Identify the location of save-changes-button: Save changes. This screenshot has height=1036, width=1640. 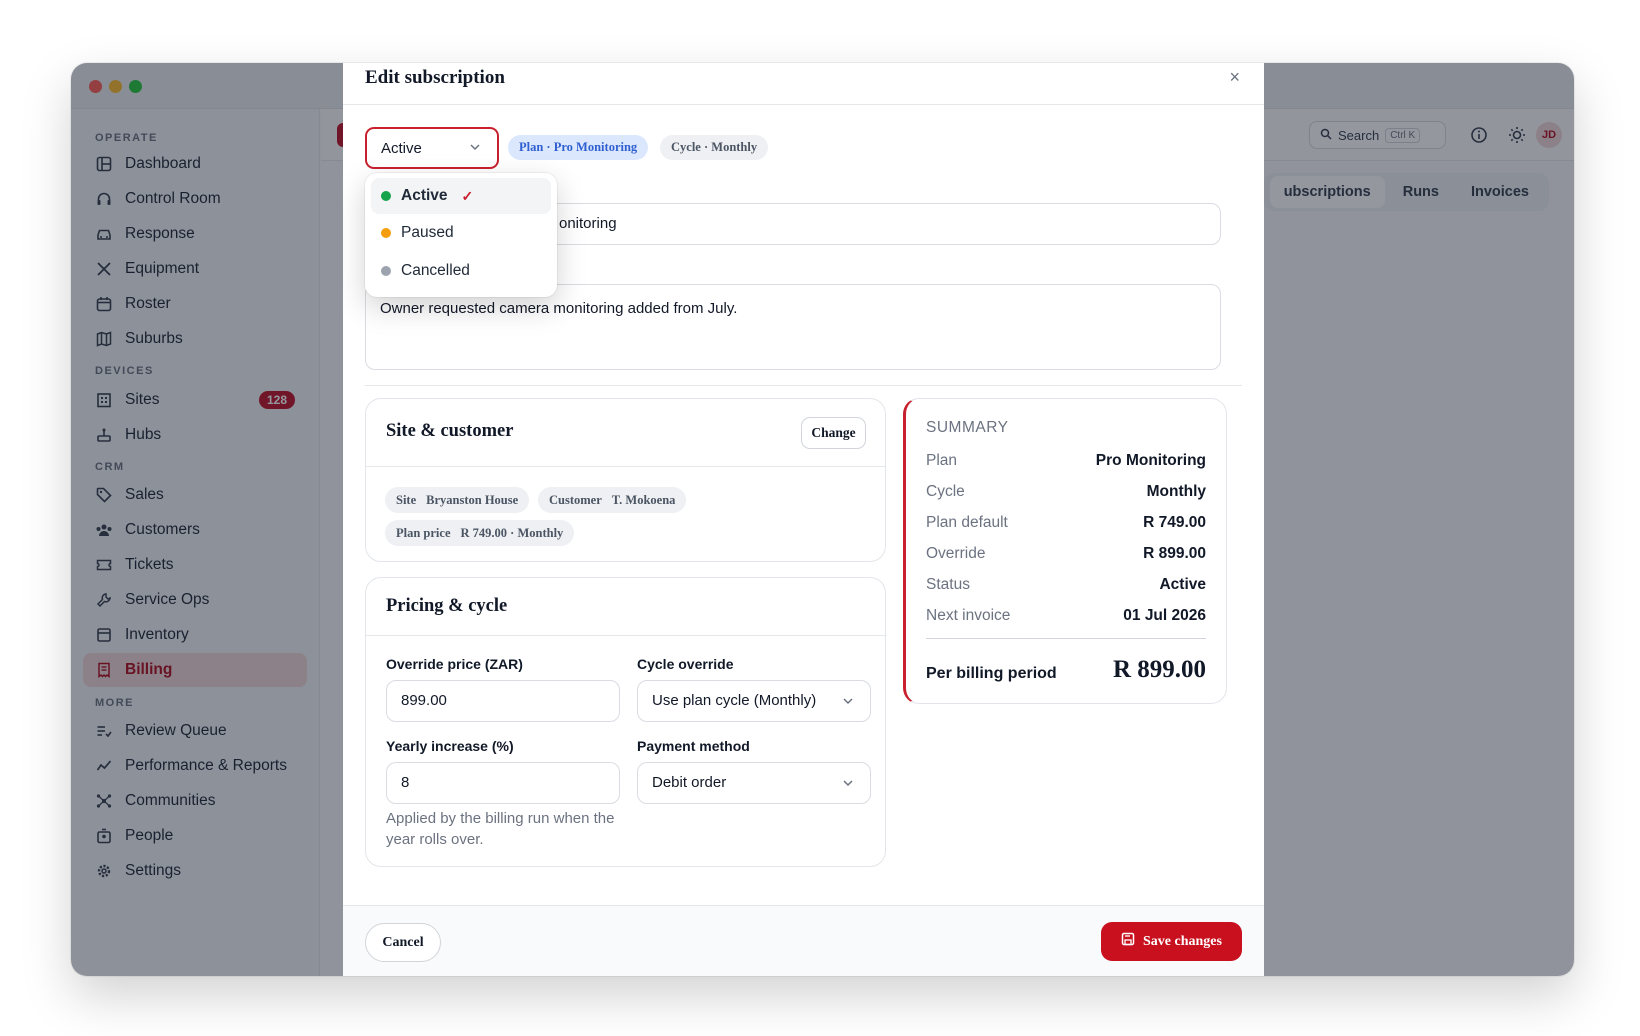
(1171, 941).